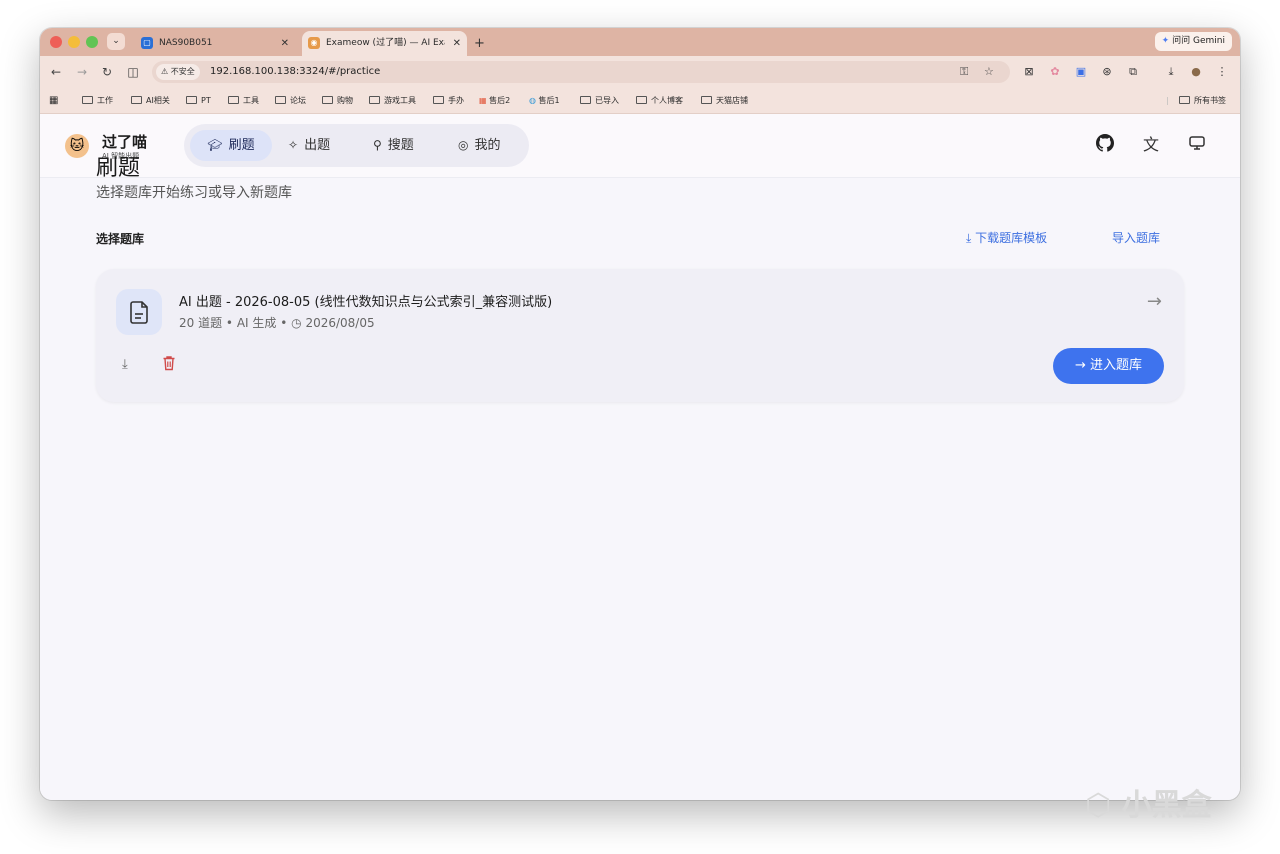  What do you see at coordinates (1151, 145) in the screenshot?
I see `translate-icon: 文` at bounding box center [1151, 145].